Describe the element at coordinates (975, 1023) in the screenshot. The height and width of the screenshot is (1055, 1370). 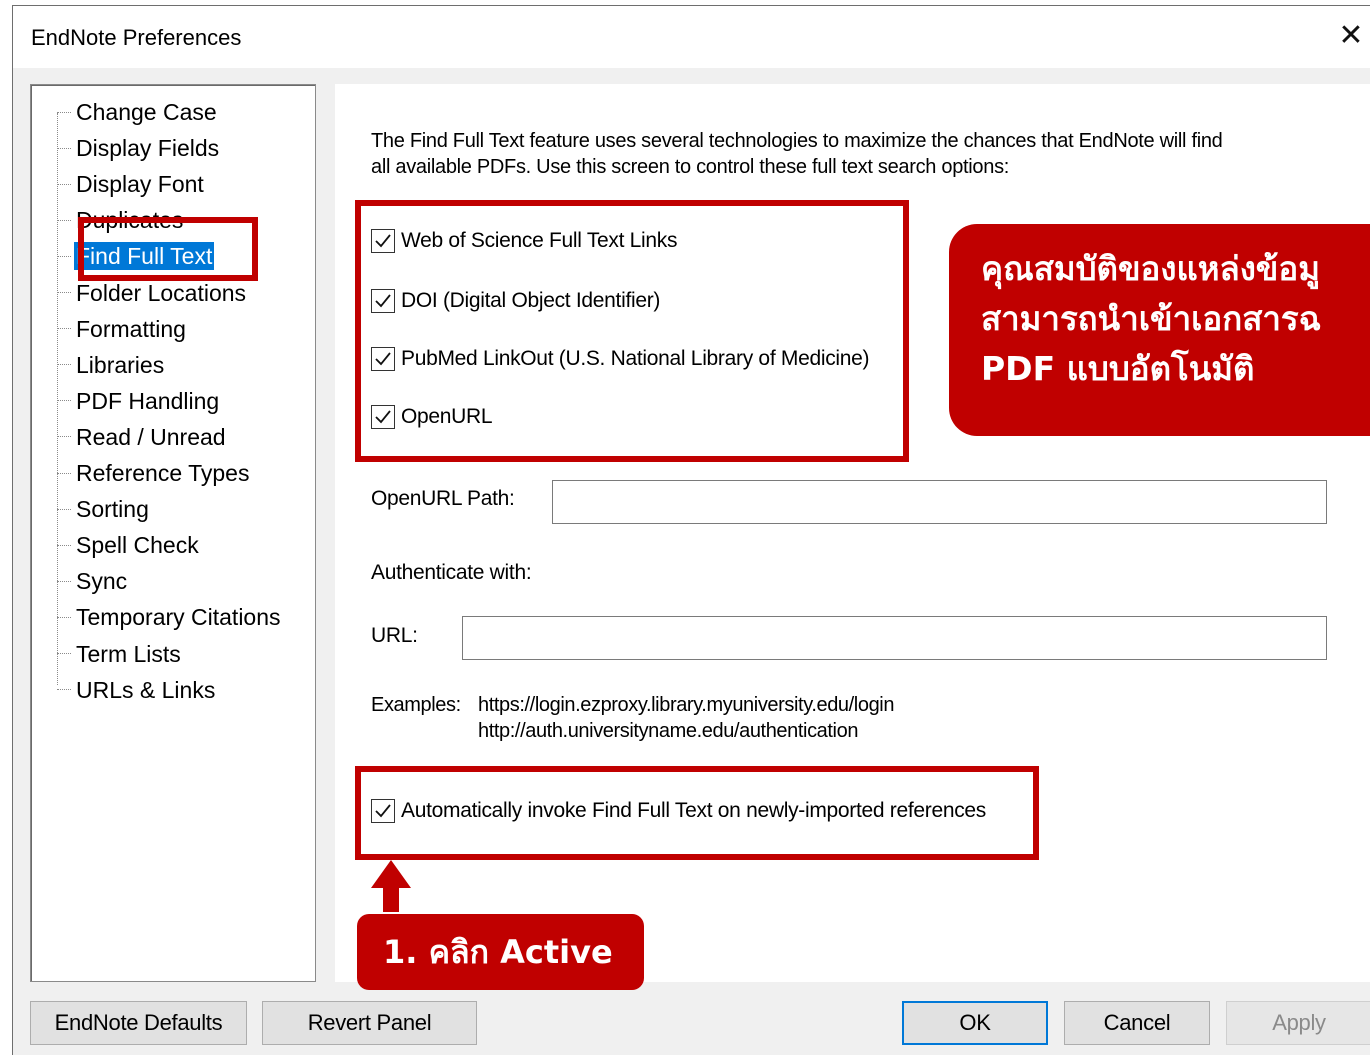
I see `ok-button: OK` at that location.